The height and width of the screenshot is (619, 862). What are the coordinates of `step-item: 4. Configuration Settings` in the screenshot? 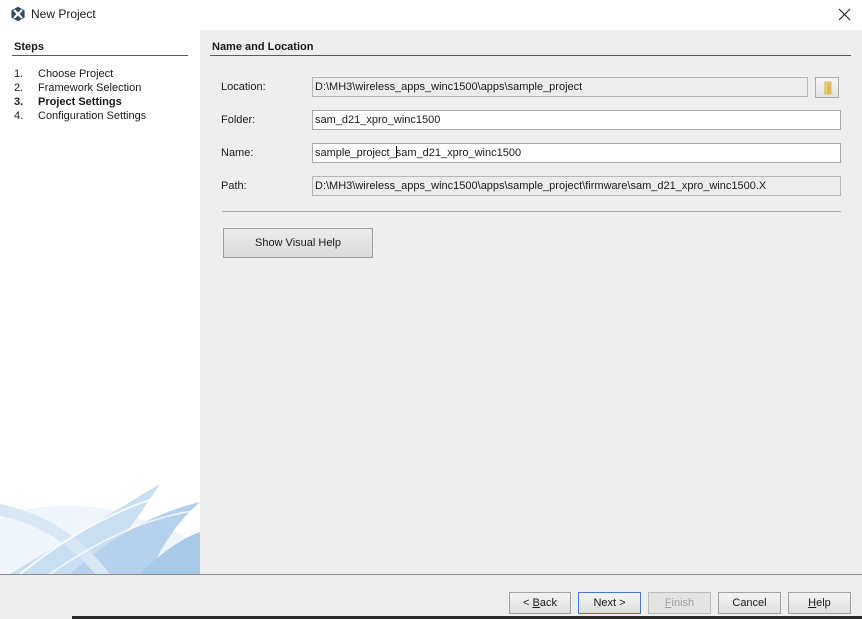 It's located at (80, 116).